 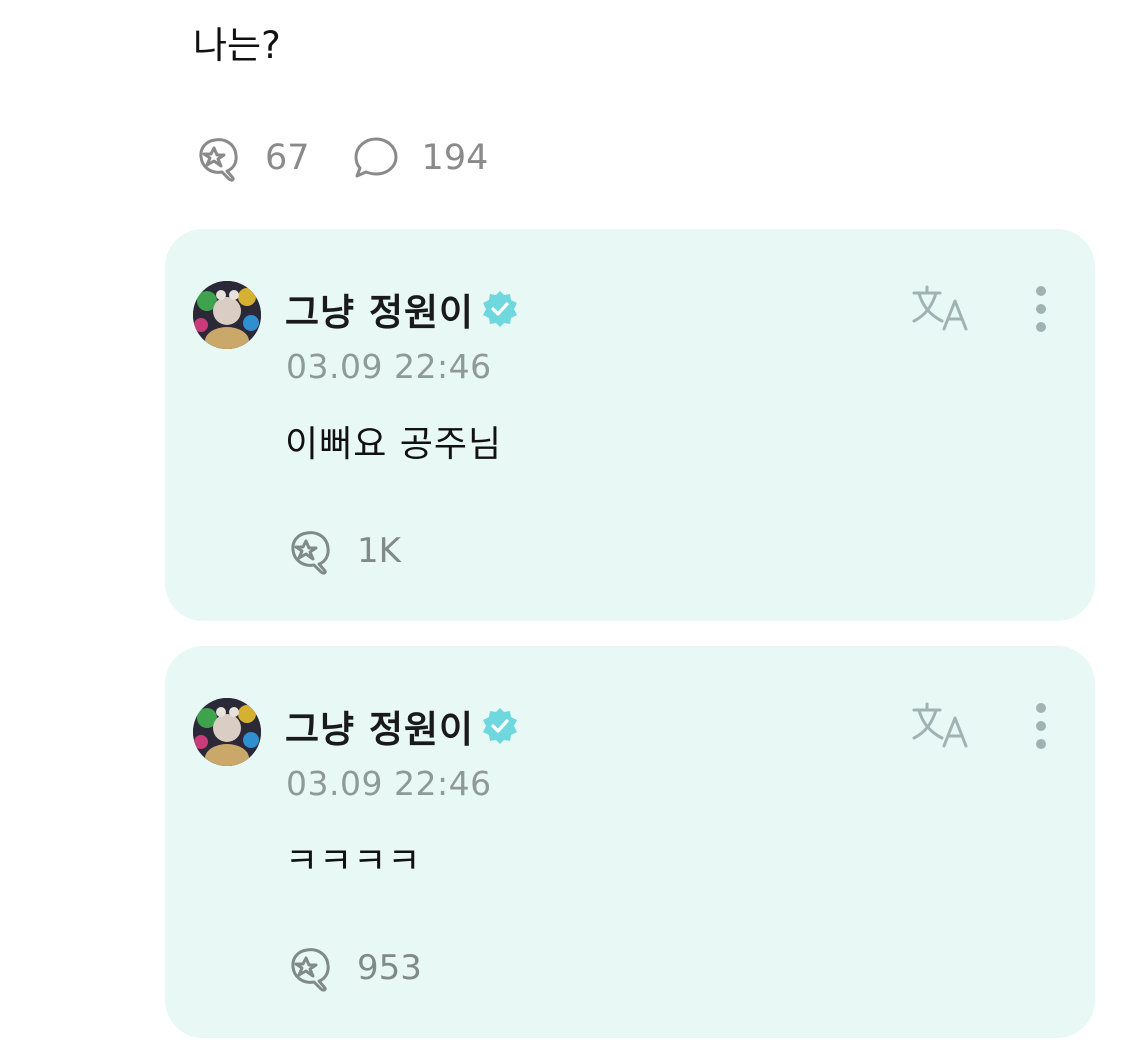 I want to click on comment-like-button: 1K, so click(x=343, y=551).